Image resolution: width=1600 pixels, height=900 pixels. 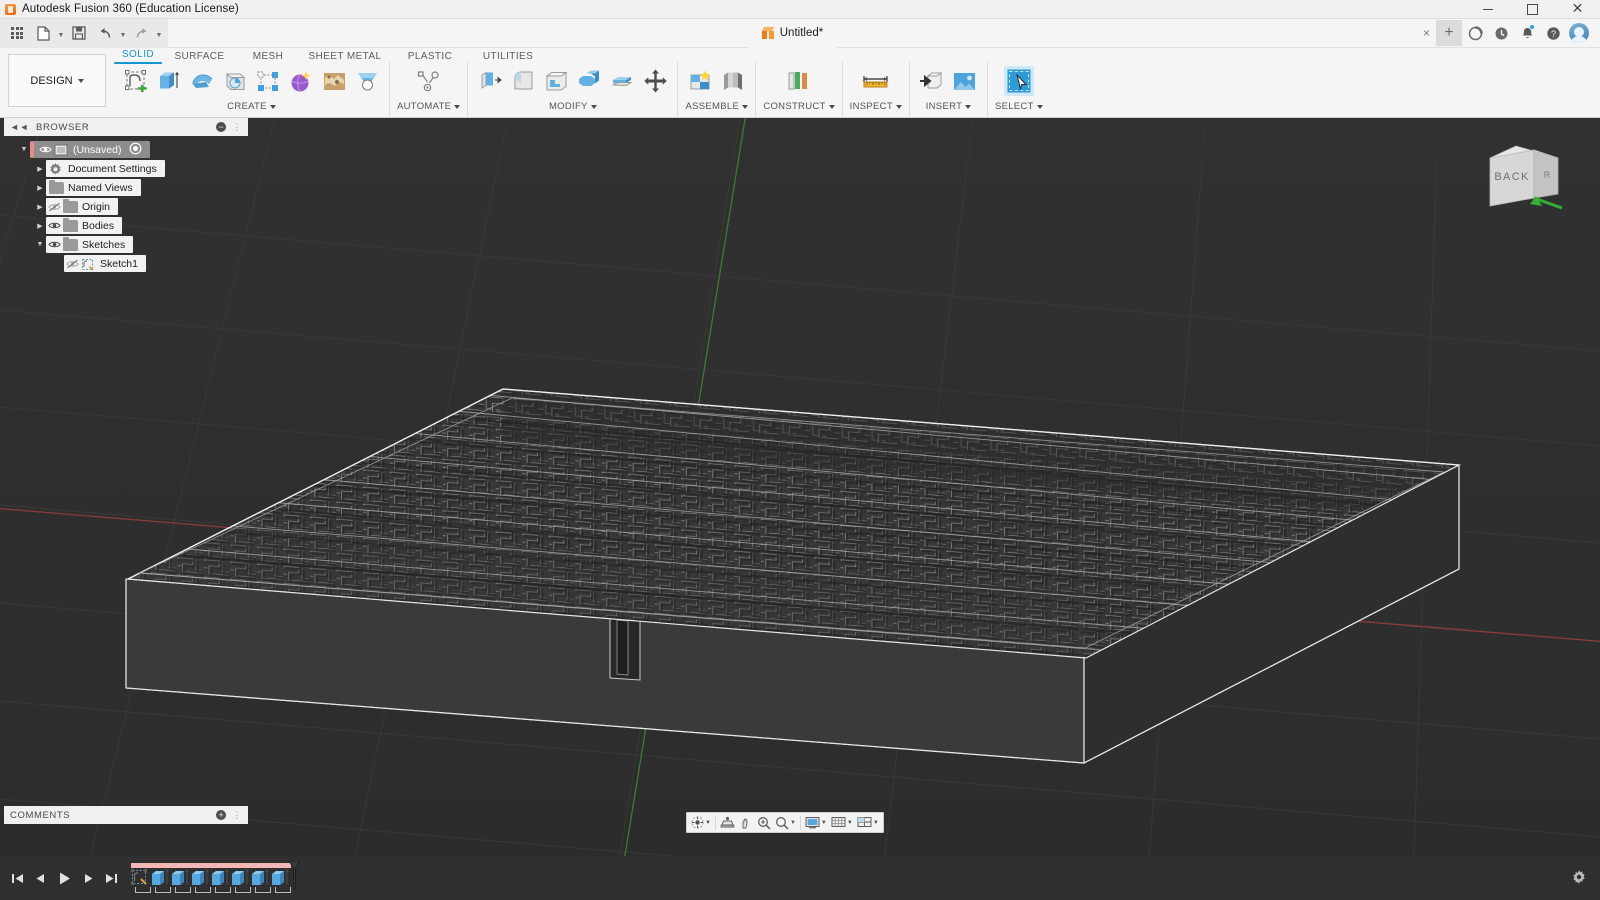 I want to click on tree-row-unsaved: ▼ (Unsaved), so click(x=126, y=149).